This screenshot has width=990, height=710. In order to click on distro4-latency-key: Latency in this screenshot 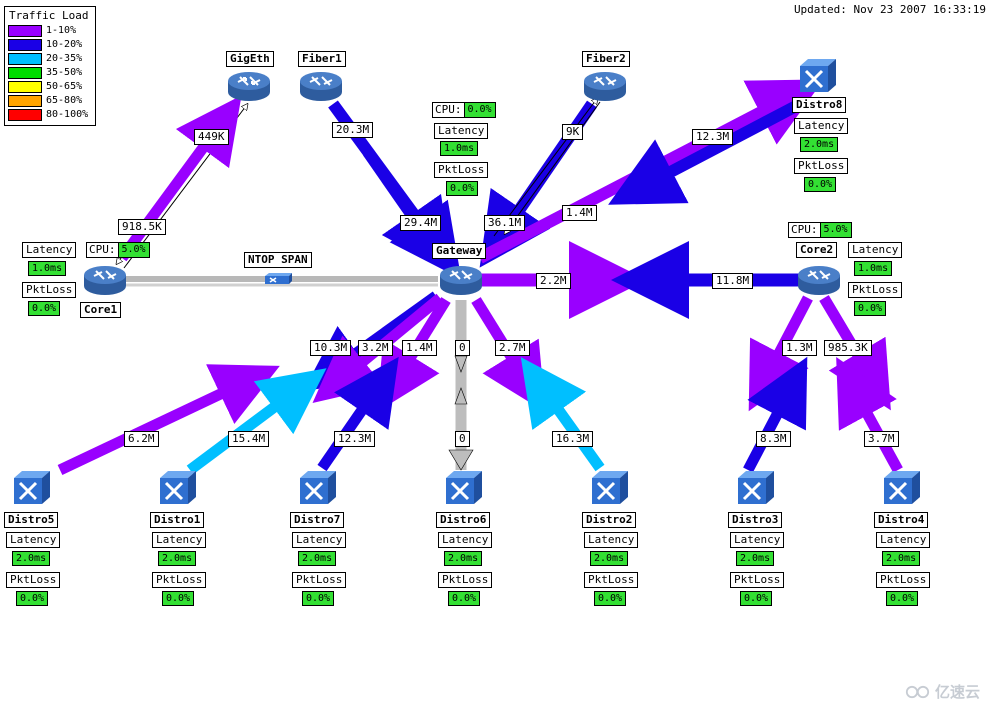, I will do `click(903, 540)`.